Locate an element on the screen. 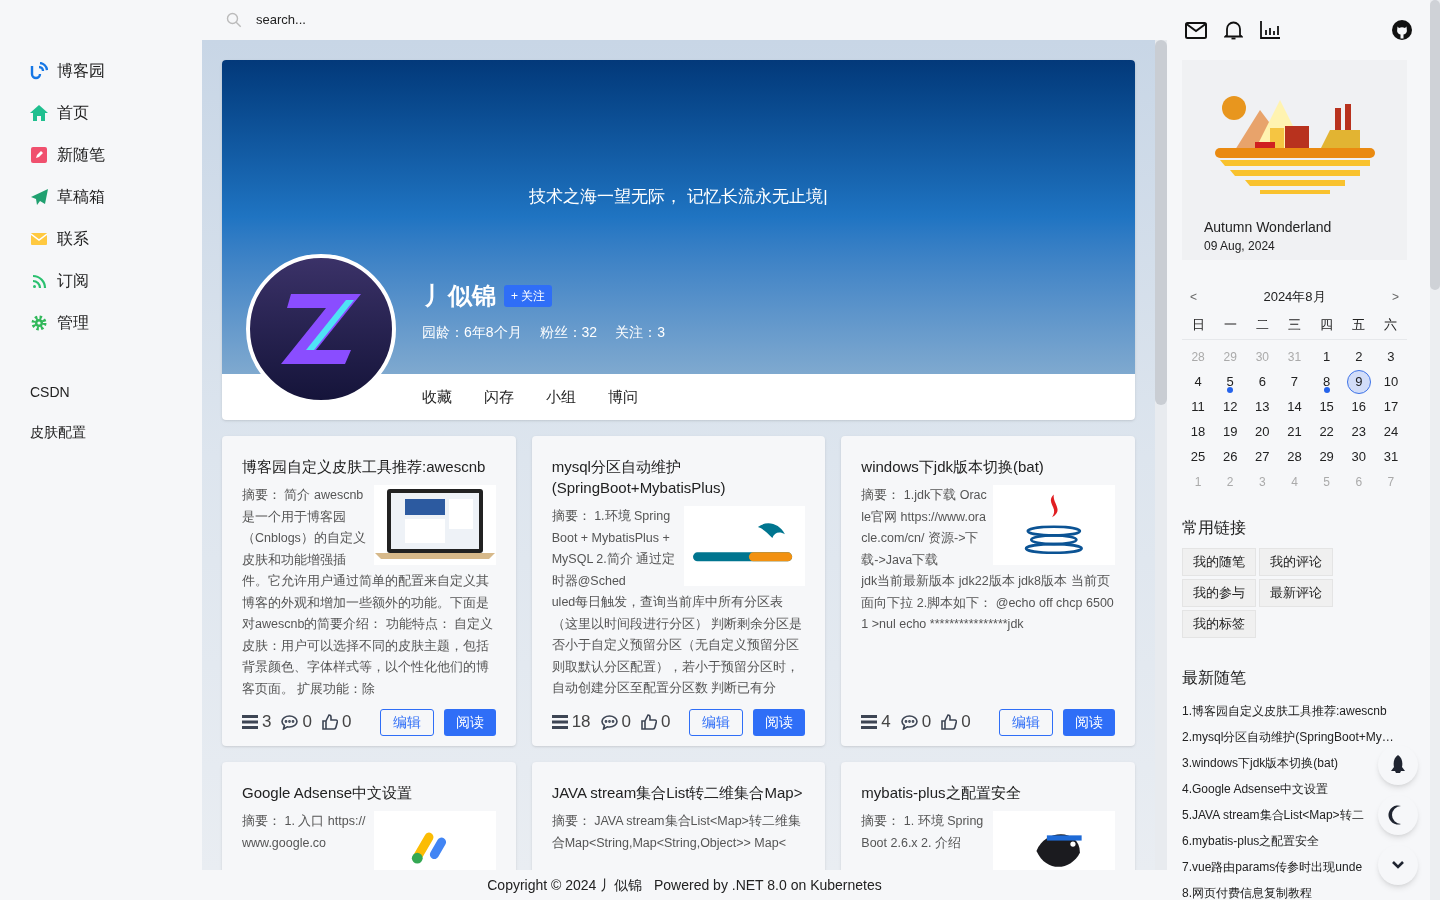  recent-post-link: 4.Google Adsense中文设置 is located at coordinates (1255, 789).